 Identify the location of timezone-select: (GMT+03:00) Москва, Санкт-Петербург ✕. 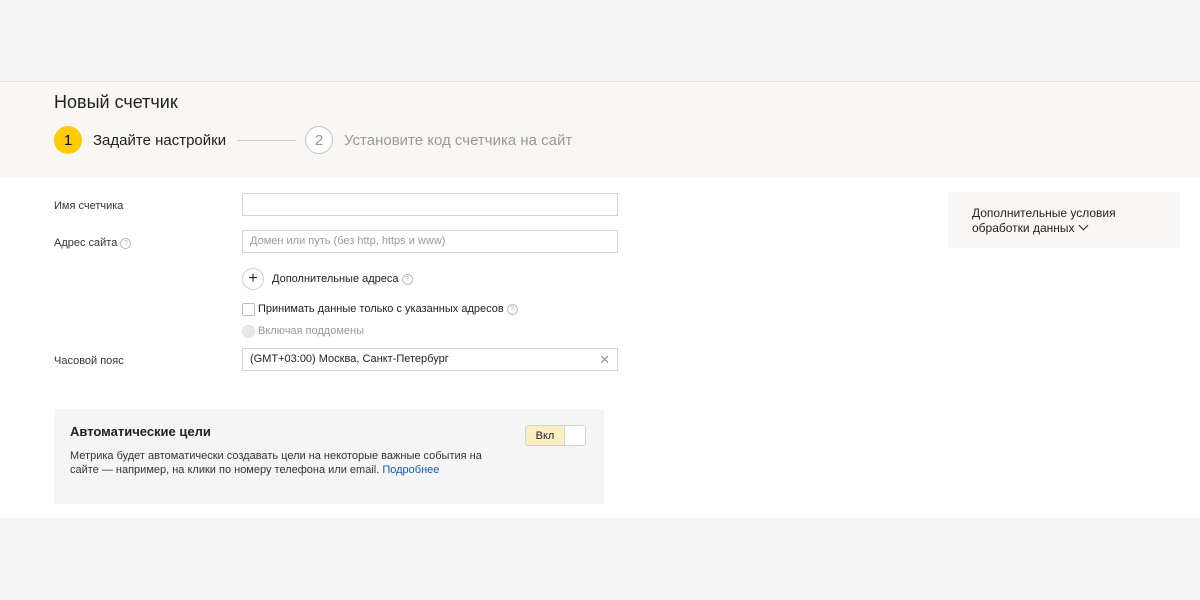
(430, 359).